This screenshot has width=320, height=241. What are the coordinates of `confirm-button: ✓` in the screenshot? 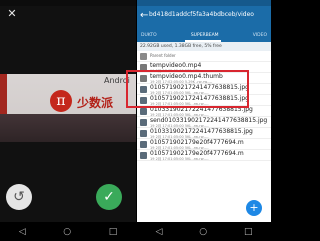 It's located at (109, 197).